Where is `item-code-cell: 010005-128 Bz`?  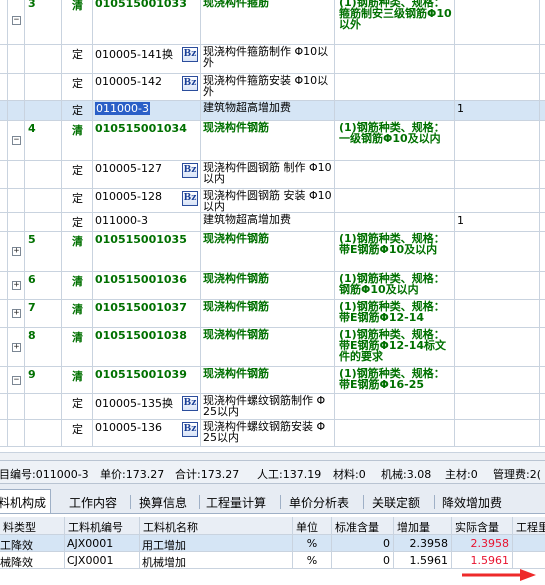
item-code-cell: 010005-128 Bz is located at coordinates (147, 200).